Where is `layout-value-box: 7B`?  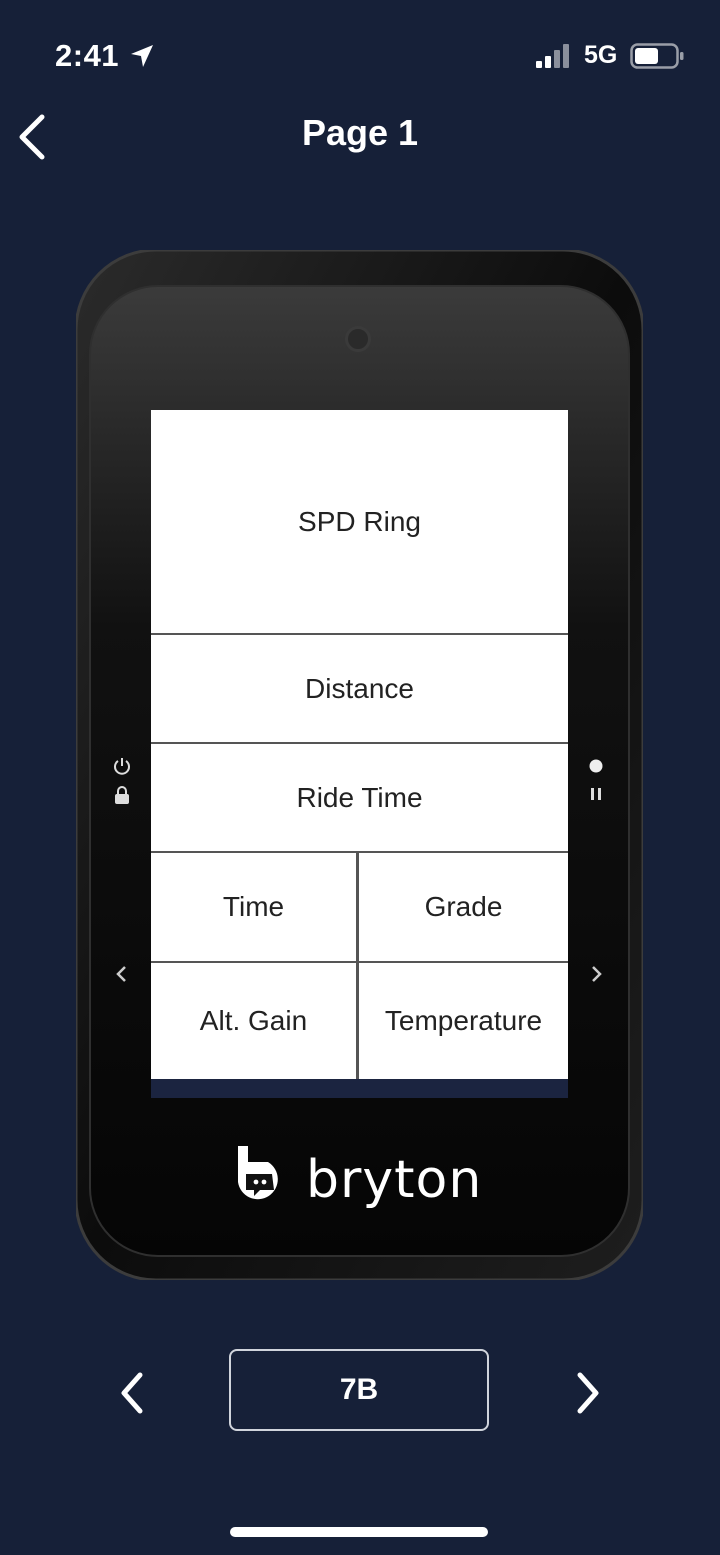 layout-value-box: 7B is located at coordinates (359, 1390).